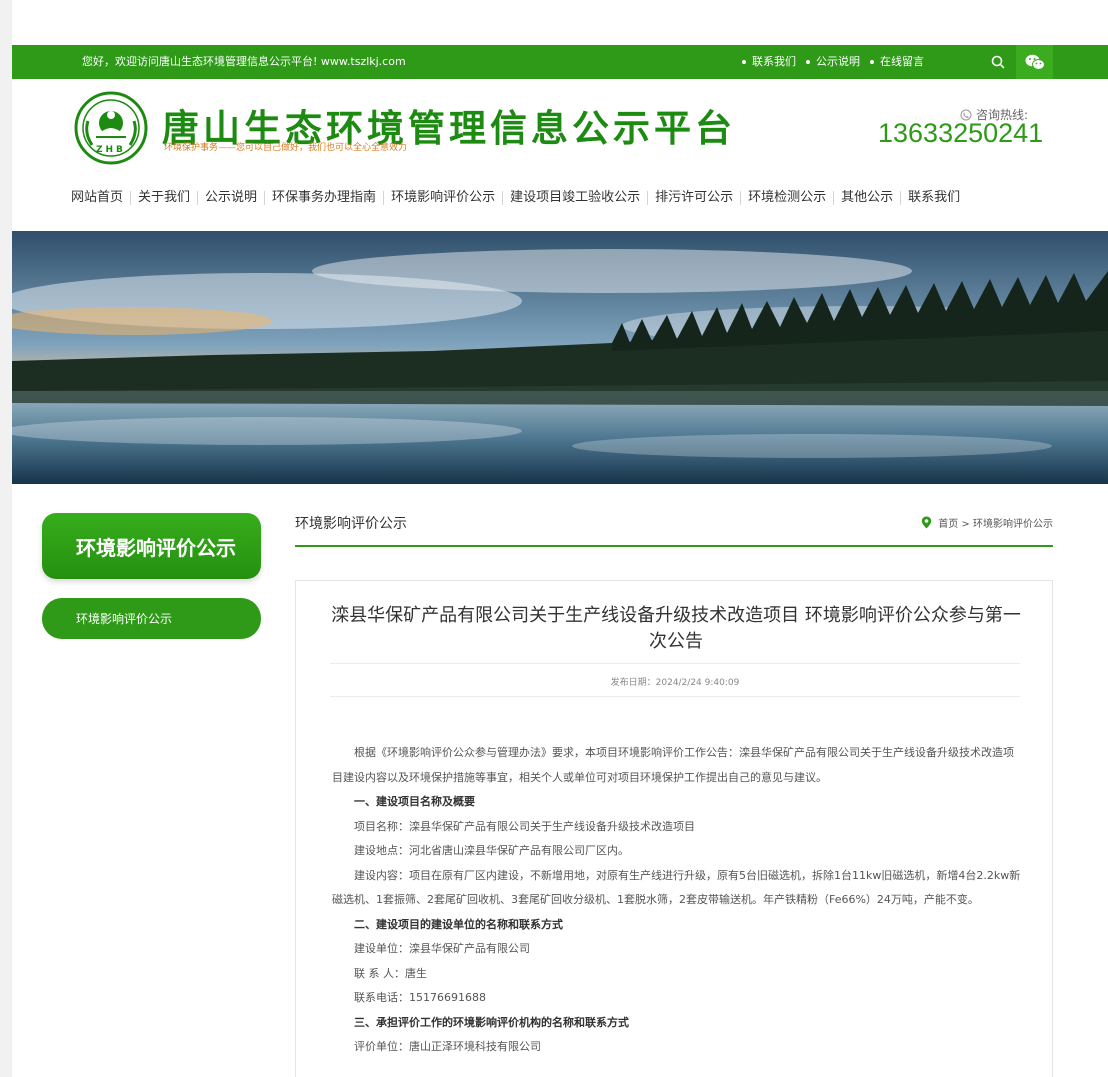  What do you see at coordinates (961, 133) in the screenshot?
I see `hotline-number: 13633250241` at bounding box center [961, 133].